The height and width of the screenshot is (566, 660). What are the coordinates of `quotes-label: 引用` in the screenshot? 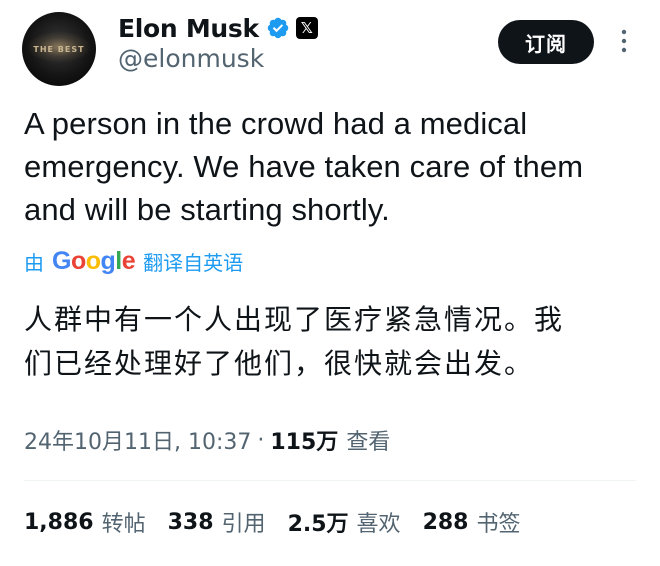 It's located at (243, 524).